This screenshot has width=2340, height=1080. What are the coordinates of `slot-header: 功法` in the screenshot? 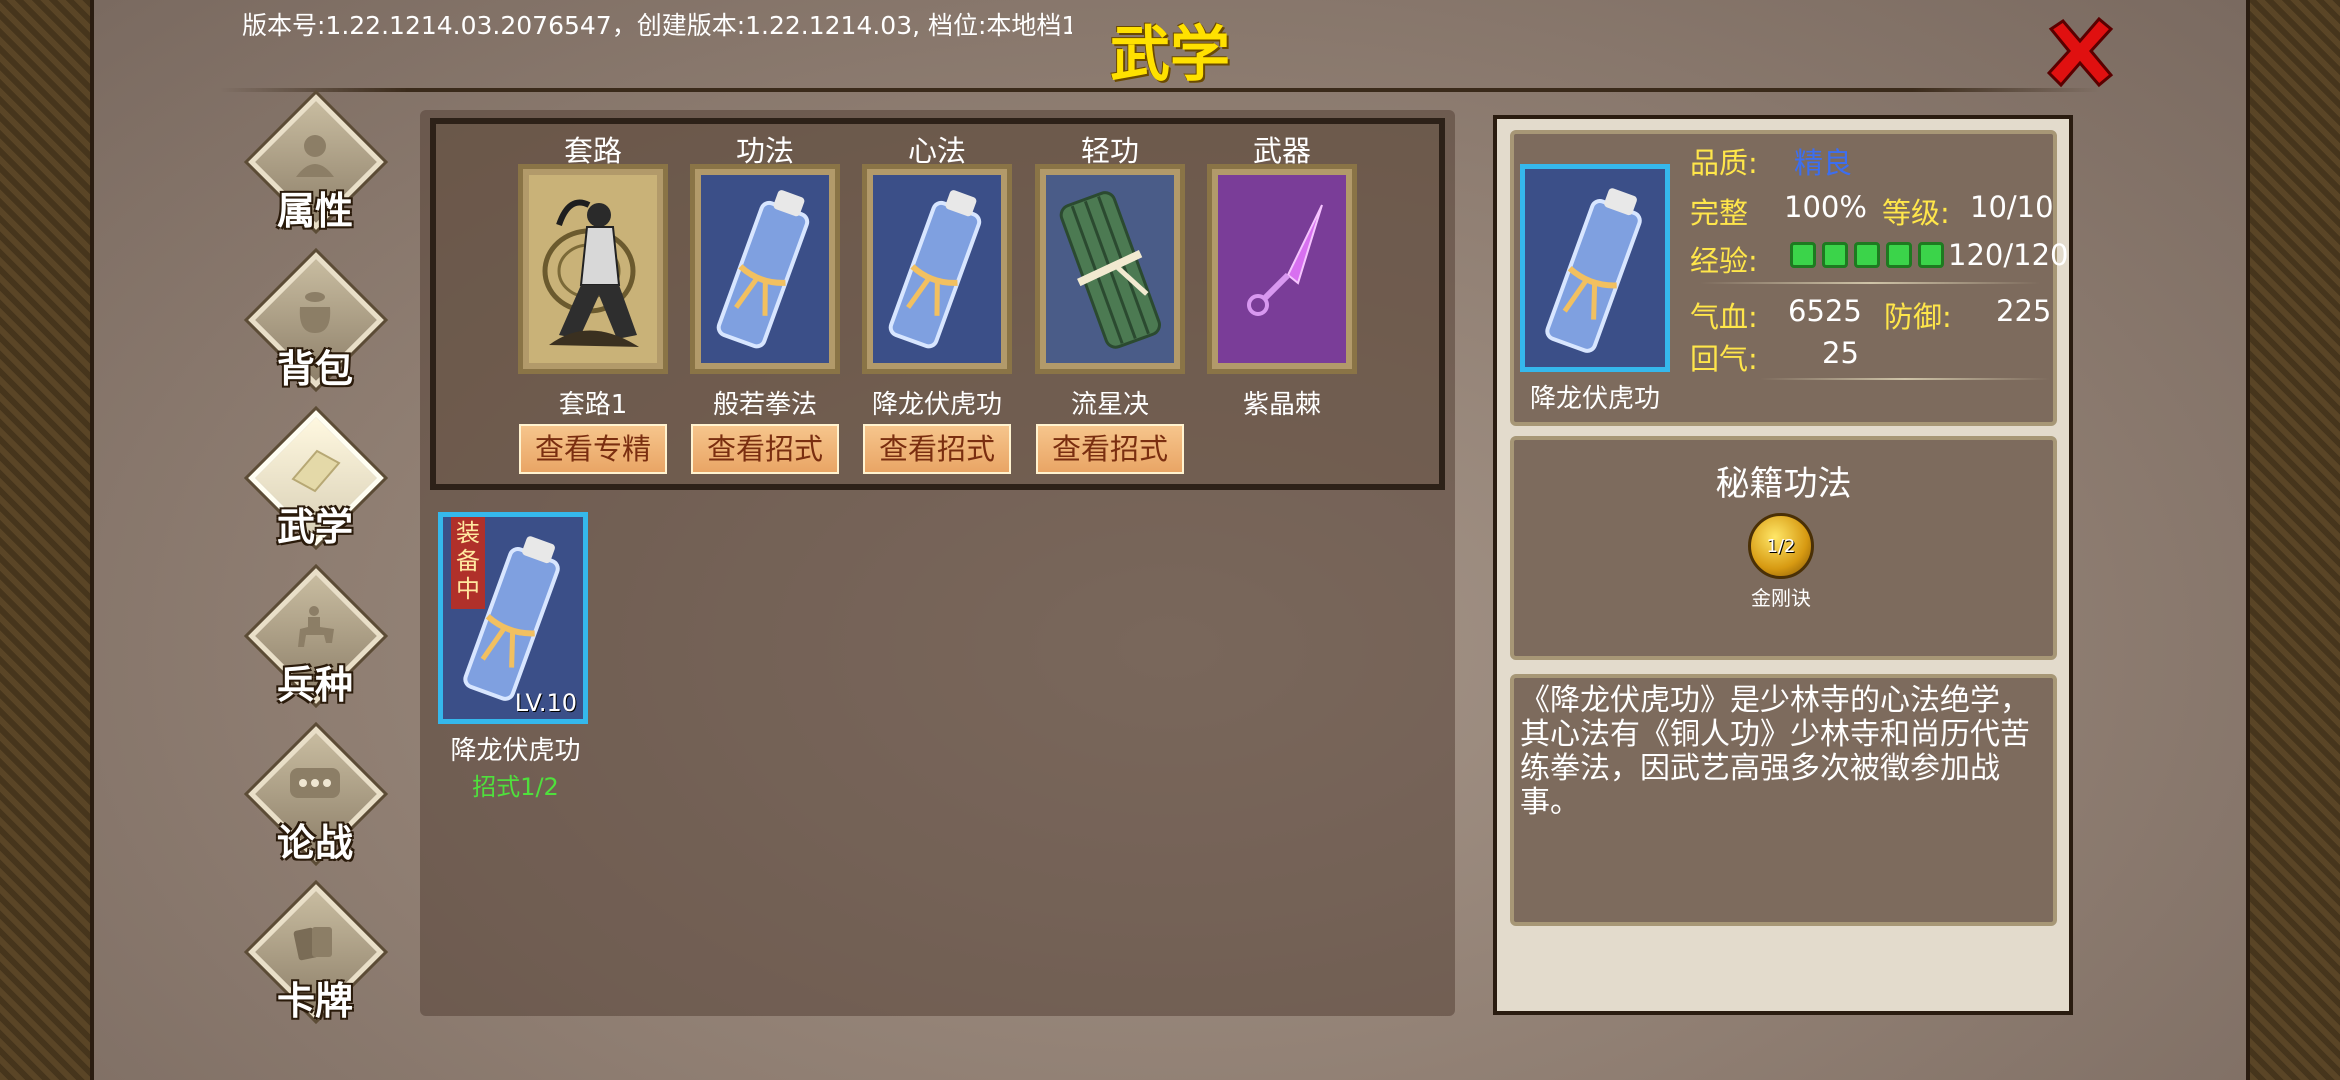 It's located at (764, 151).